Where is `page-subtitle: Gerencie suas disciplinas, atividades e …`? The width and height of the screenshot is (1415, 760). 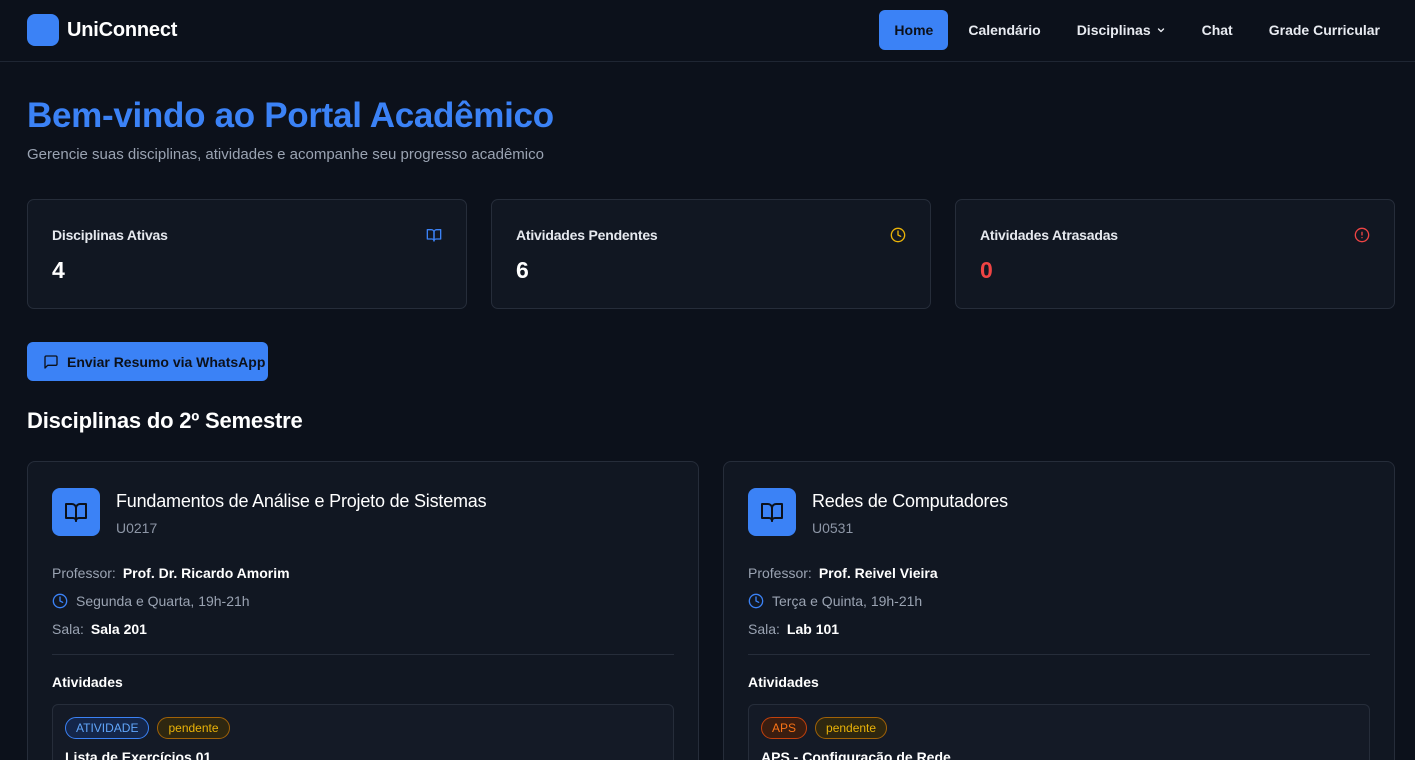 page-subtitle: Gerencie suas disciplinas, atividades e … is located at coordinates (285, 154).